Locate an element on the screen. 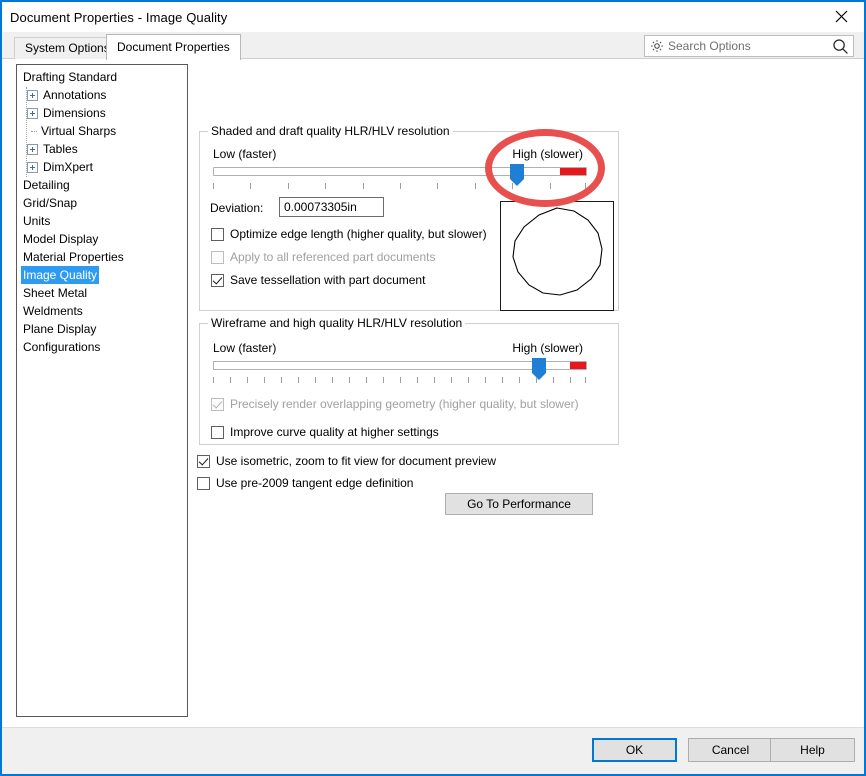 This screenshot has width=866, height=776. tree-item-label: DimXpert is located at coordinates (68, 167).